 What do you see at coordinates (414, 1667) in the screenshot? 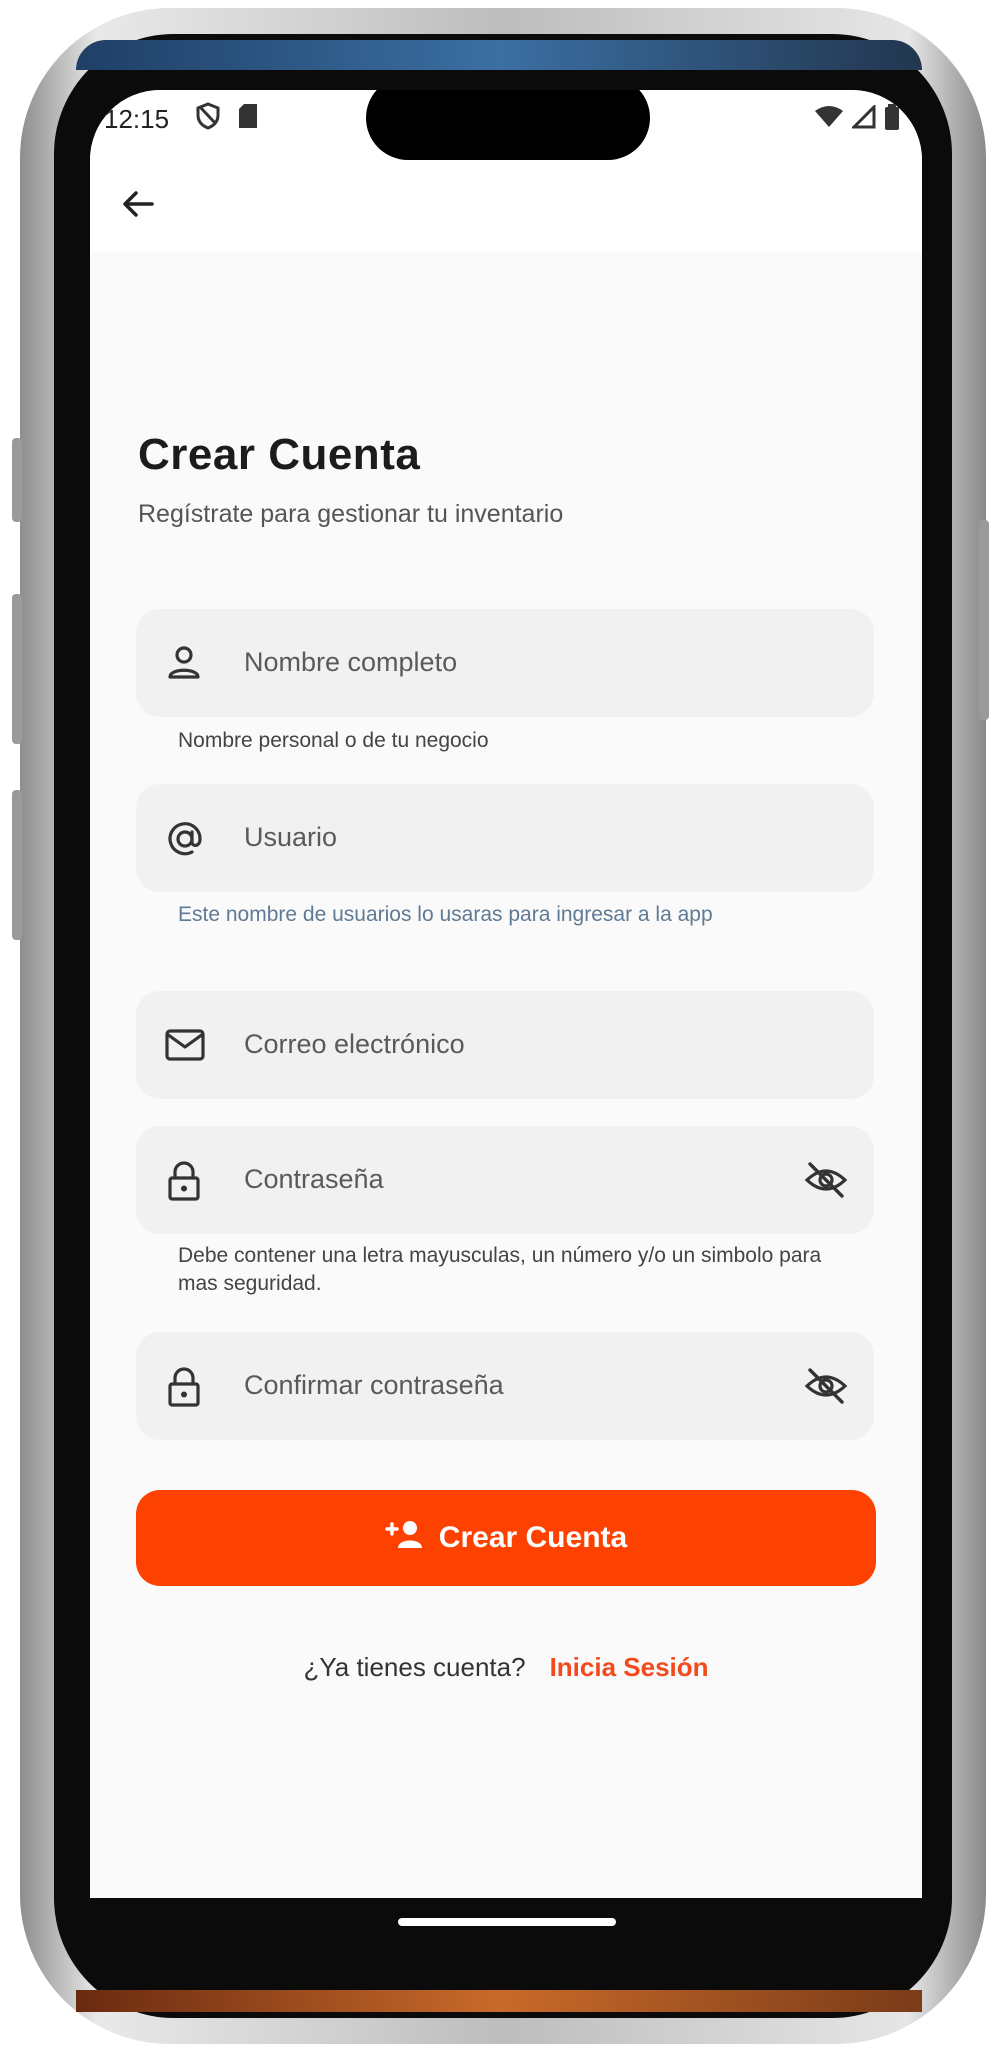
I see `login-prompt: ¿Ya tienes cuenta?` at bounding box center [414, 1667].